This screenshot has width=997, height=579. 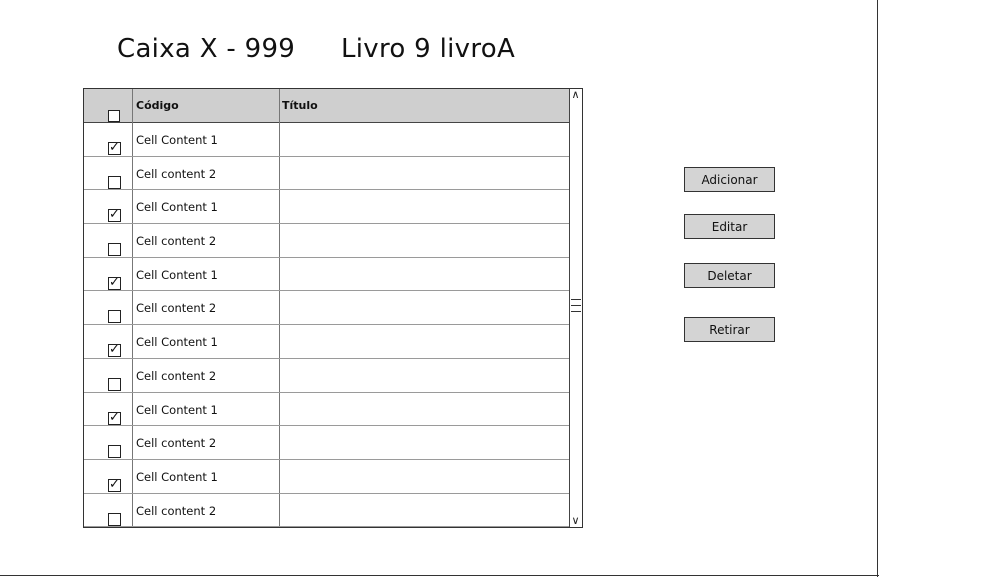 I want to click on grid-header: Código Título, so click(x=327, y=106).